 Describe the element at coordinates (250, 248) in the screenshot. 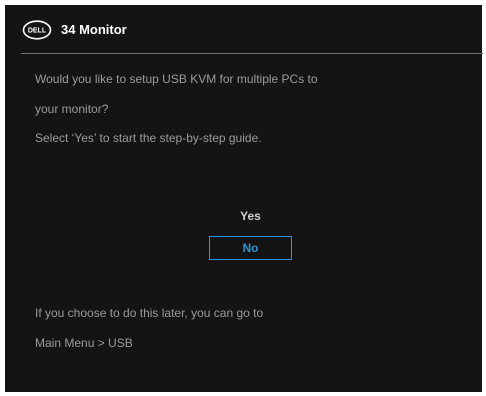

I see `no-option: No` at that location.